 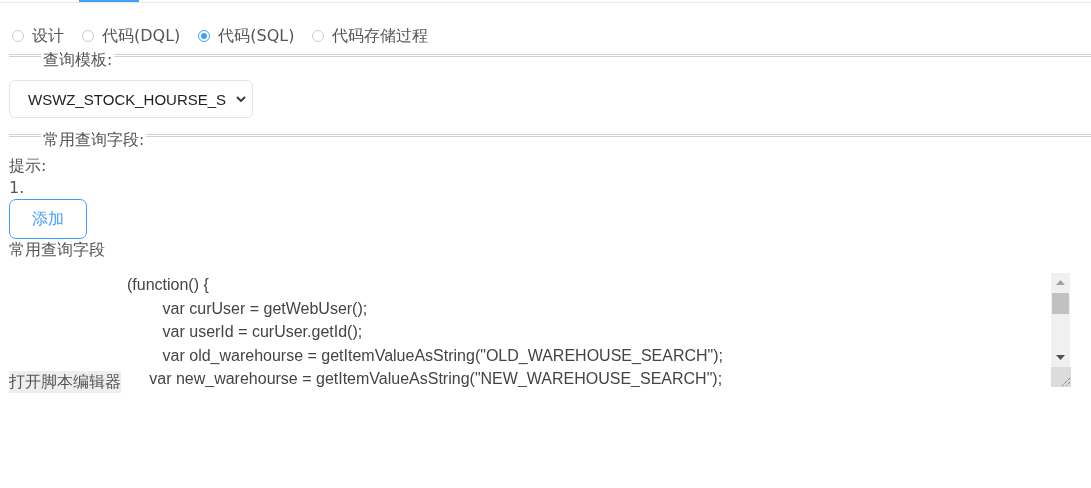 What do you see at coordinates (57, 250) in the screenshot?
I see `section-label: 常用查询字段` at bounding box center [57, 250].